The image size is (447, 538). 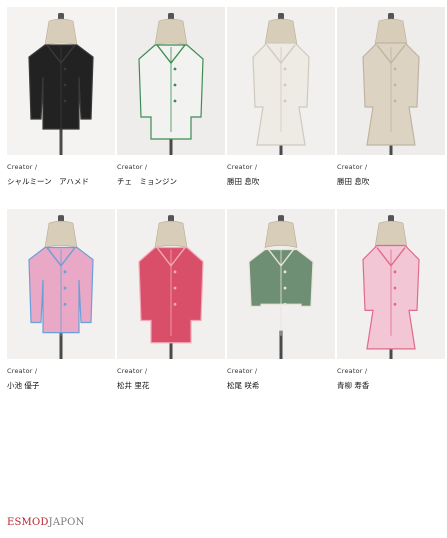 What do you see at coordinates (28, 522) in the screenshot?
I see `logo-text-esmod: ESMOD` at bounding box center [28, 522].